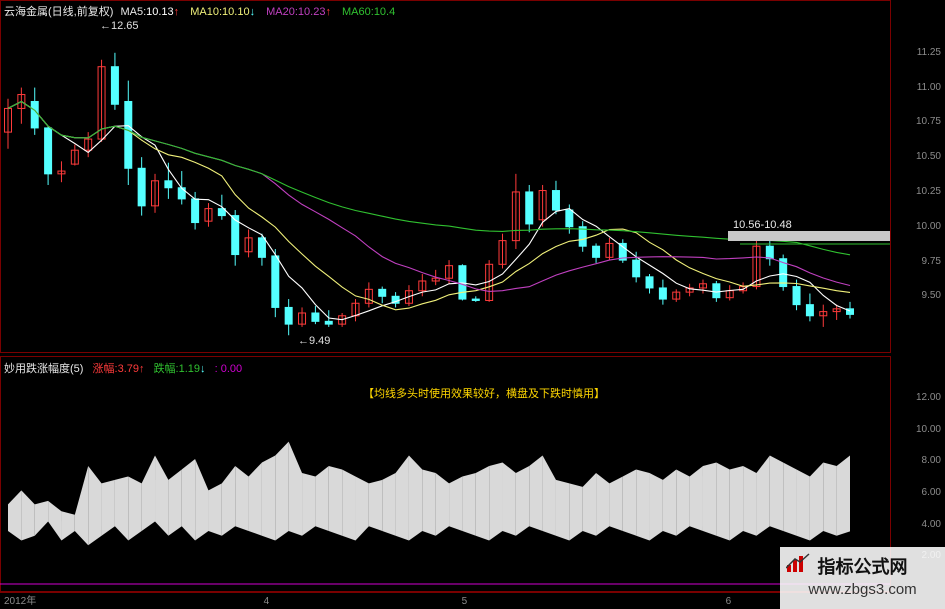 This screenshot has width=945, height=609. Describe the element at coordinates (931, 261) in the screenshot. I see `pAxis-label: 9.75` at that location.